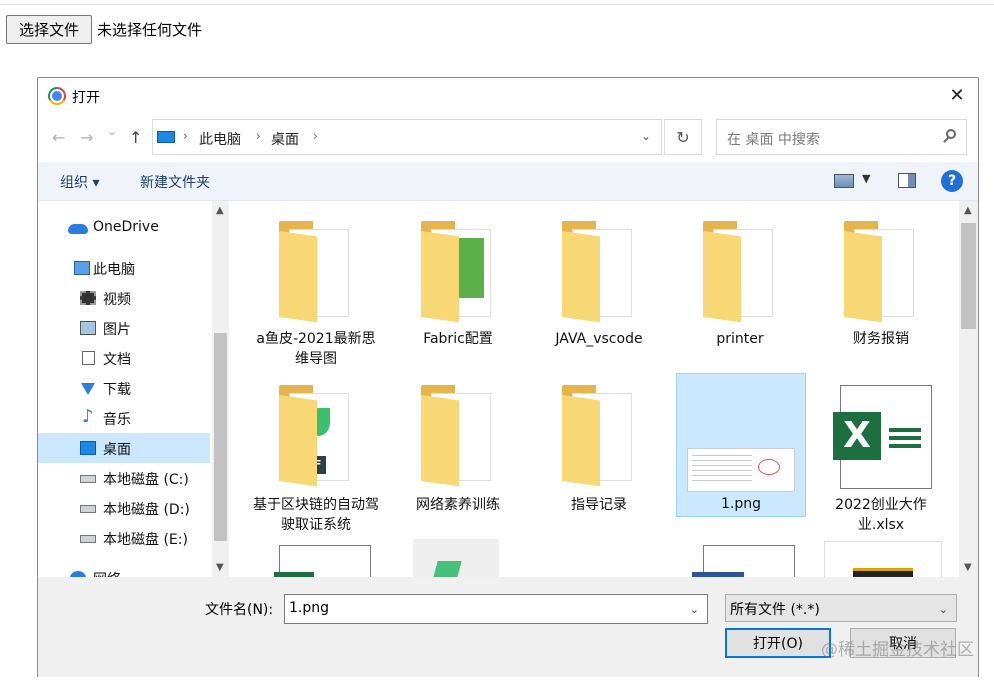 The height and width of the screenshot is (682, 994). I want to click on sidebar-scrollbar: ▲ ▼, so click(220, 389).